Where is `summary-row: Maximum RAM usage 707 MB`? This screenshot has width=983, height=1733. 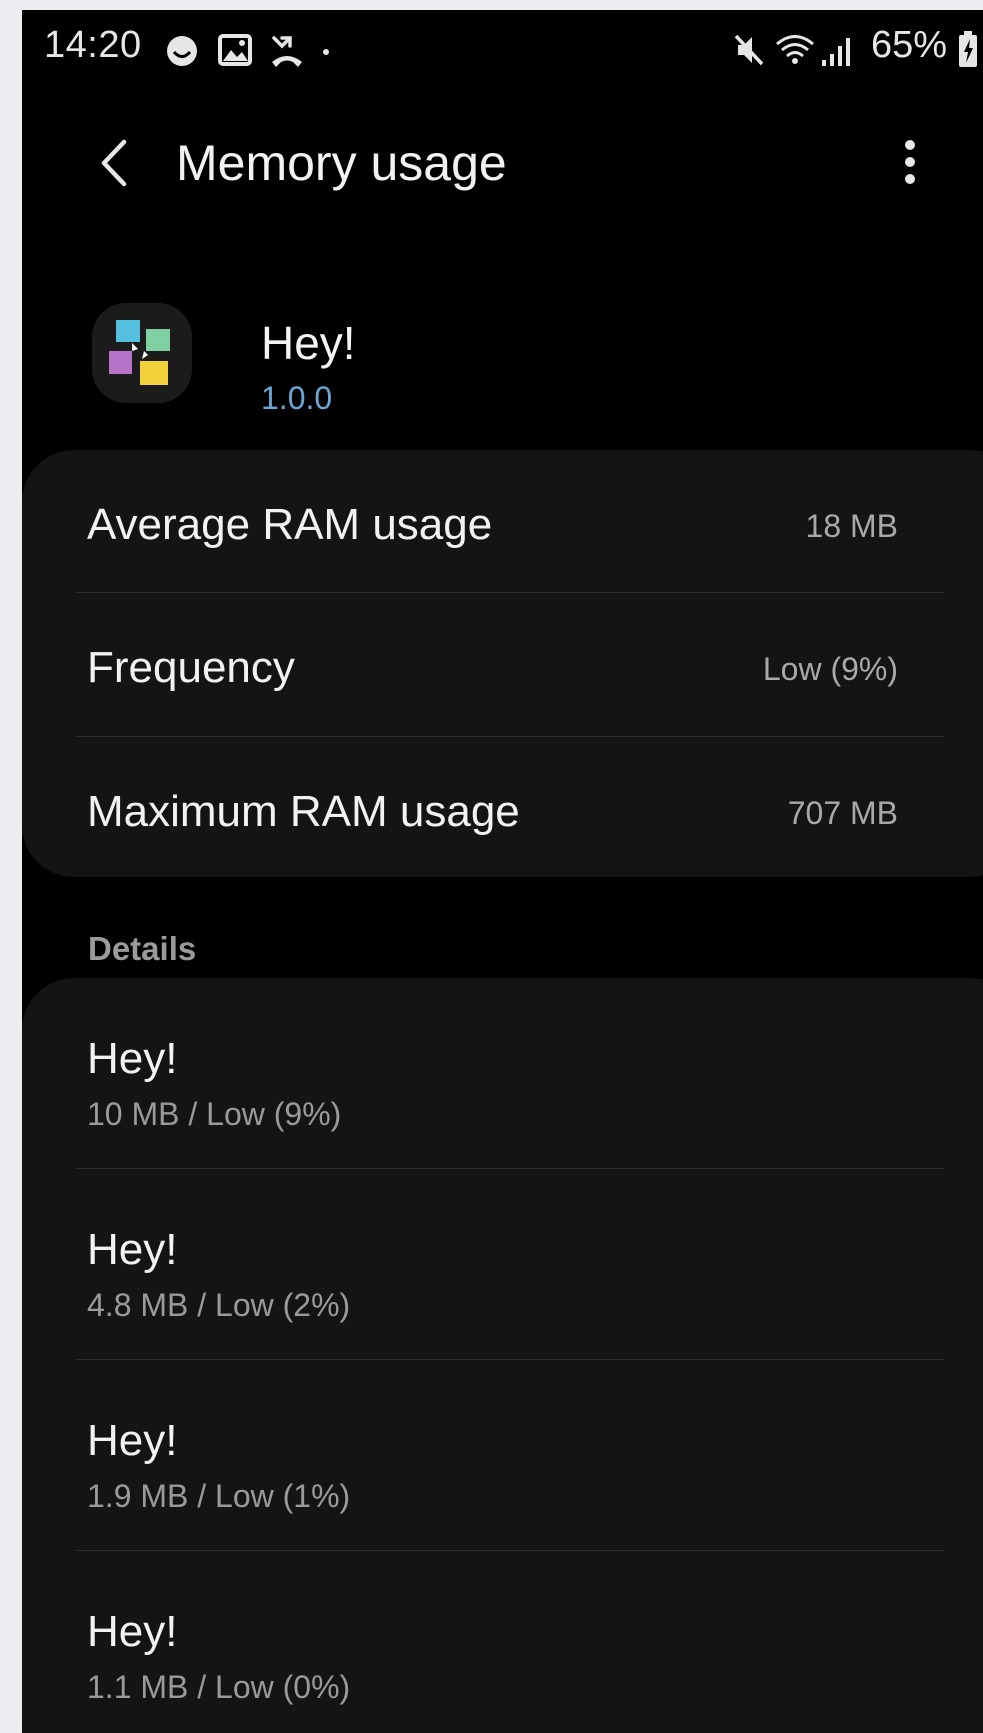
summary-row: Maximum RAM usage 707 MB is located at coordinates (502, 807).